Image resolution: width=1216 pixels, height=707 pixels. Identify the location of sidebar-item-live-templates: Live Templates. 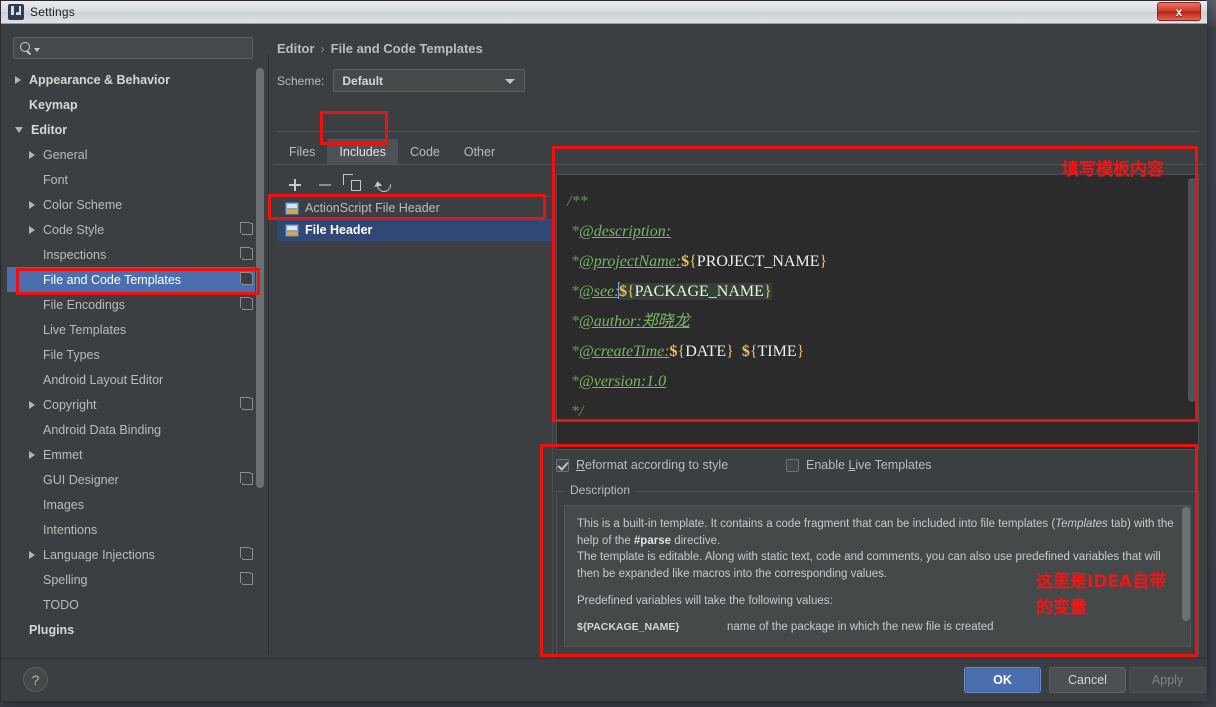
(136, 329).